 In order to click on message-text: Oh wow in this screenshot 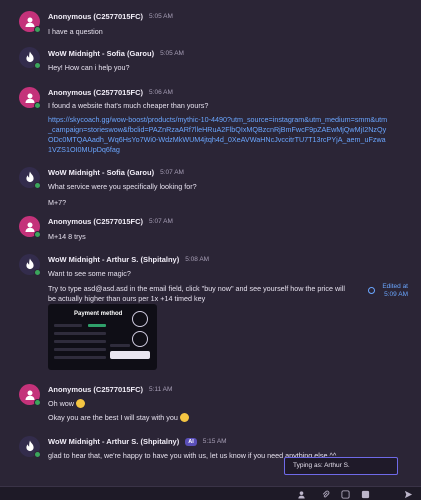, I will do `click(66, 403)`.